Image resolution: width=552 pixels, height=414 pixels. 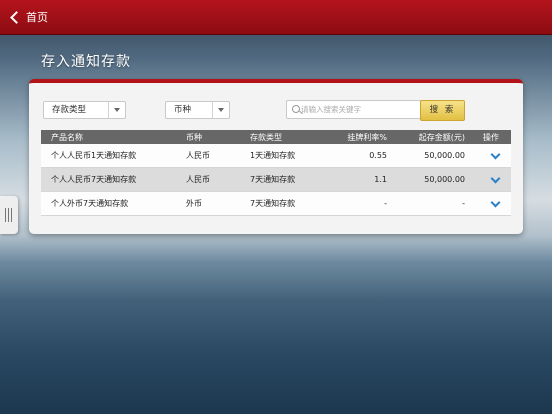 I want to click on side-drawer-handle, so click(x=9, y=215).